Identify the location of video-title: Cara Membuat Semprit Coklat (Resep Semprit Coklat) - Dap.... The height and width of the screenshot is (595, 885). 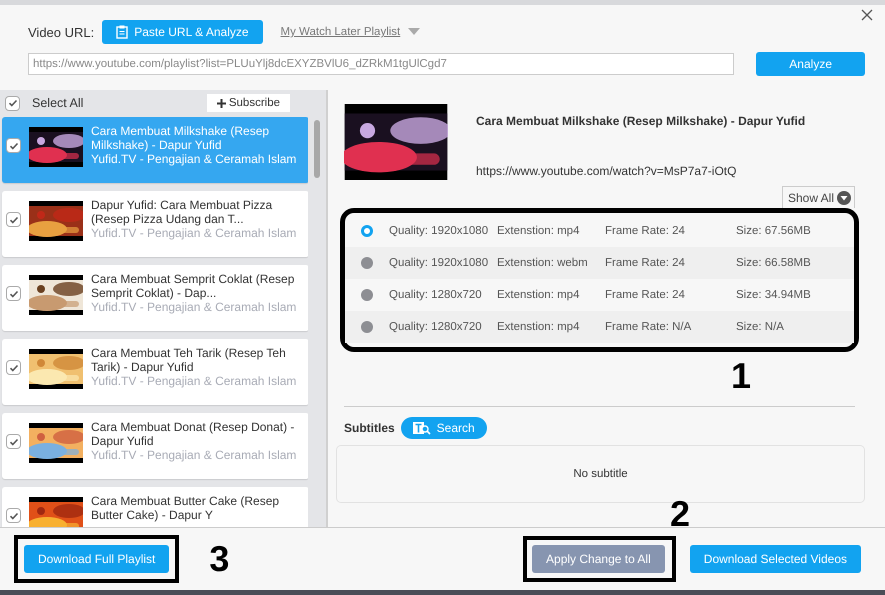
(193, 286).